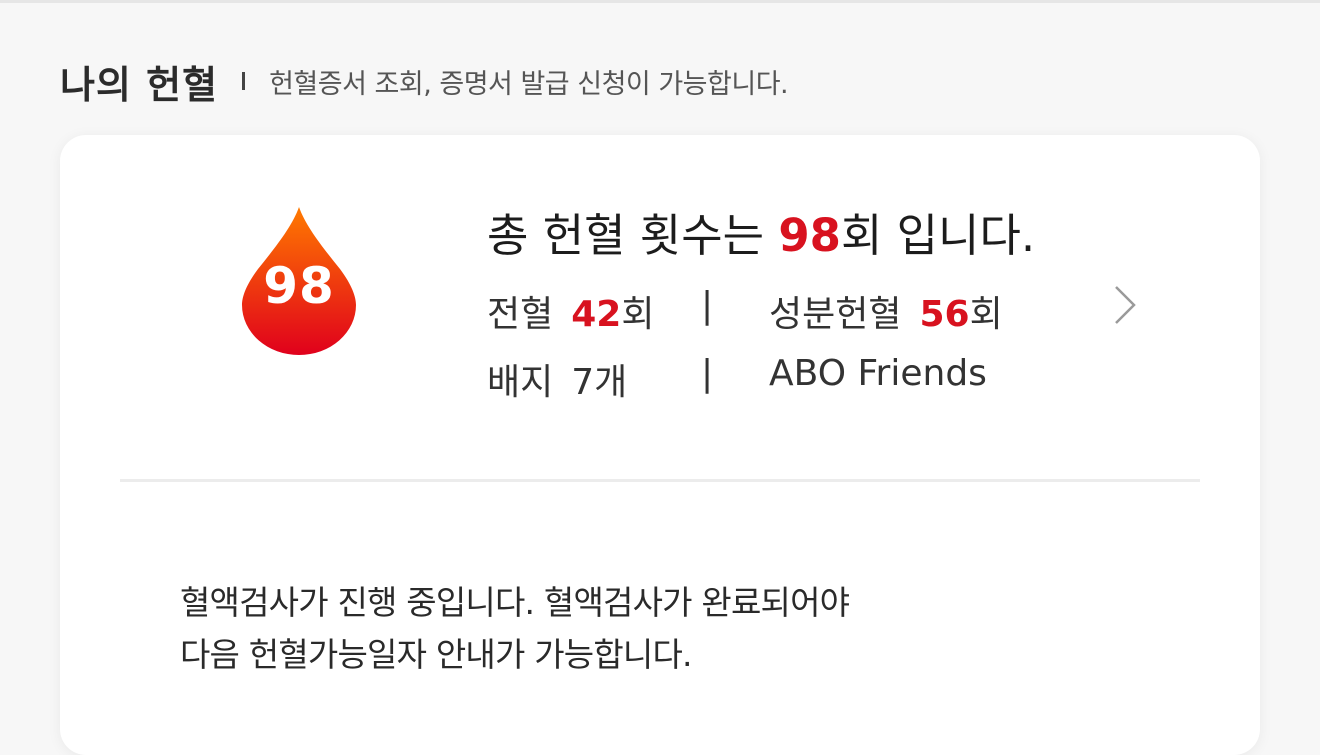  What do you see at coordinates (529, 84) in the screenshot?
I see `page-description: 헌혈증서 조회, 증명서 발급 신청이 가능합니다.` at bounding box center [529, 84].